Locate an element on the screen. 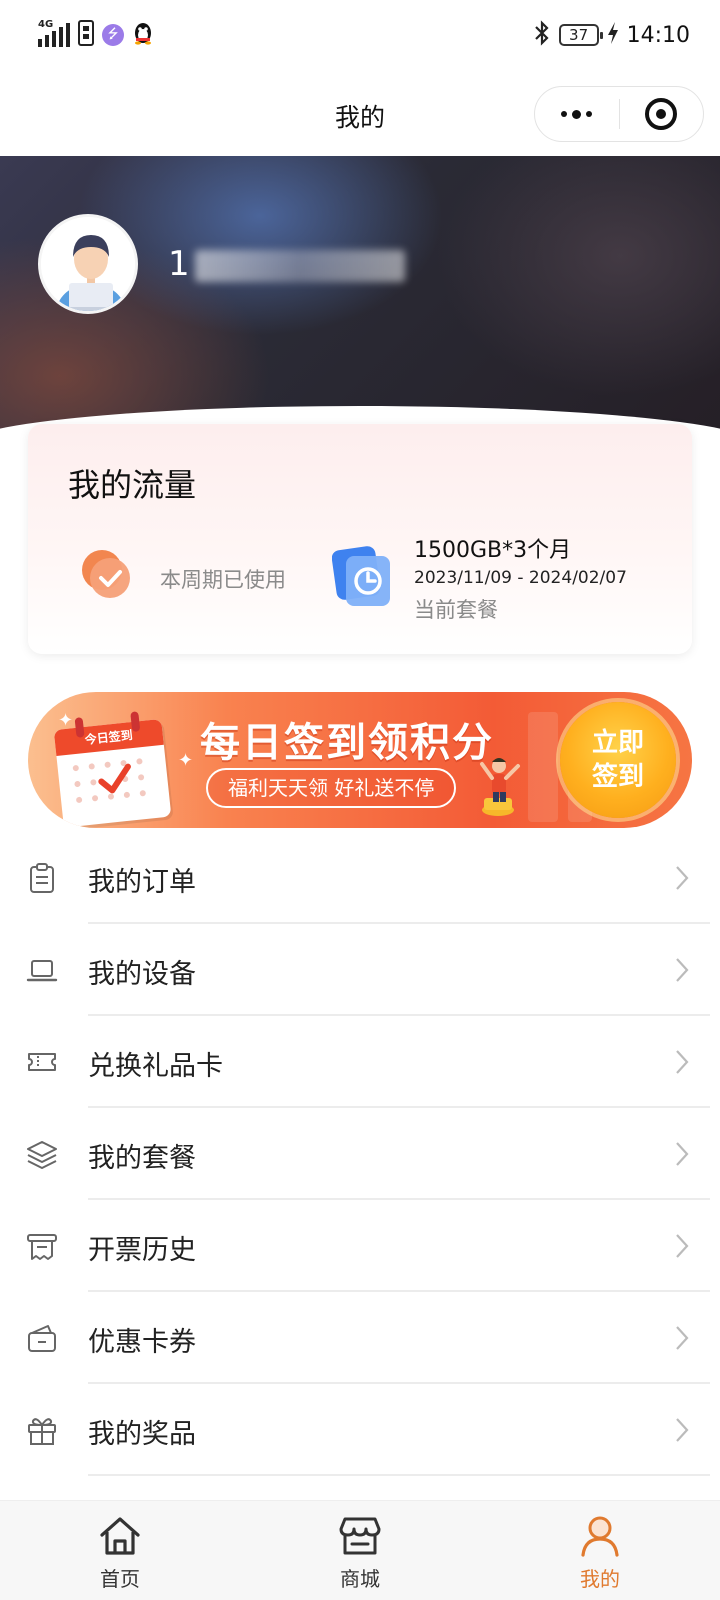 The height and width of the screenshot is (1600, 720). plan-chart-icon is located at coordinates (361, 576).